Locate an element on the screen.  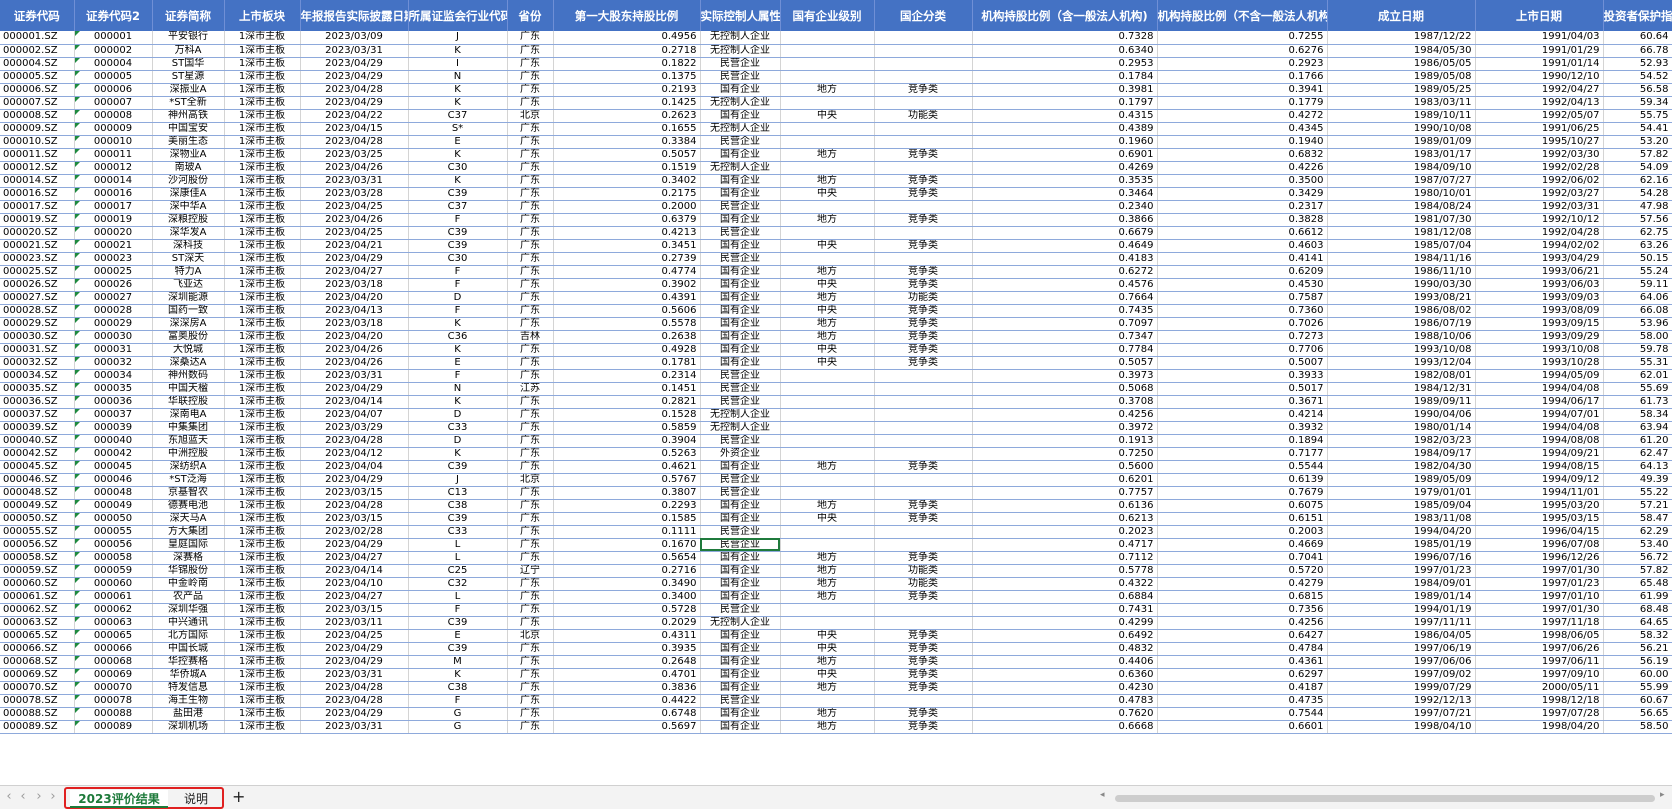
table-cell: 64.06 is located at coordinates (1637, 298).